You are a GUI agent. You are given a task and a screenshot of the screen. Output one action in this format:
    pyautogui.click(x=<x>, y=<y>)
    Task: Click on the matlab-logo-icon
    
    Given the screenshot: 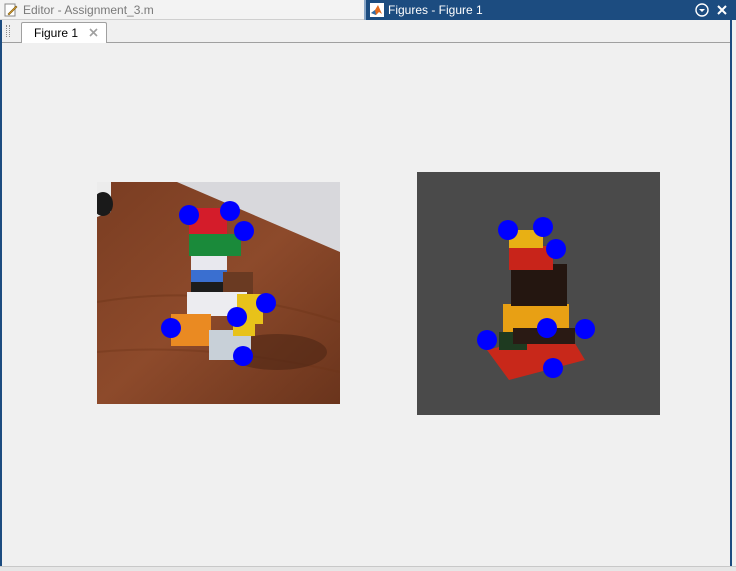 What is the action you would take?
    pyautogui.click(x=377, y=10)
    